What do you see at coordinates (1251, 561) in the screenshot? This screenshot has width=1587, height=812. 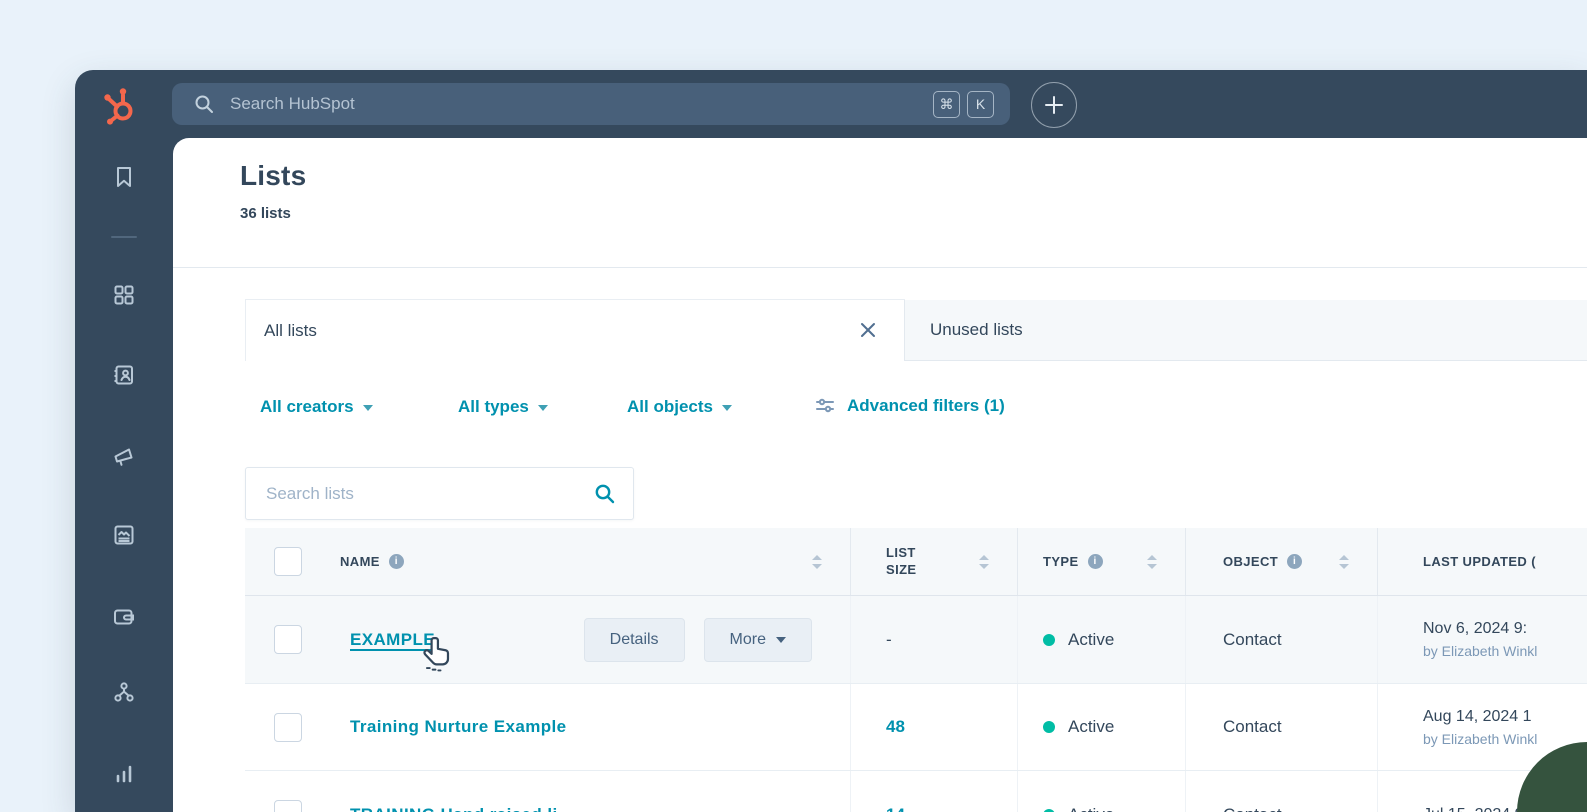 I see `column-label: OBJECT` at bounding box center [1251, 561].